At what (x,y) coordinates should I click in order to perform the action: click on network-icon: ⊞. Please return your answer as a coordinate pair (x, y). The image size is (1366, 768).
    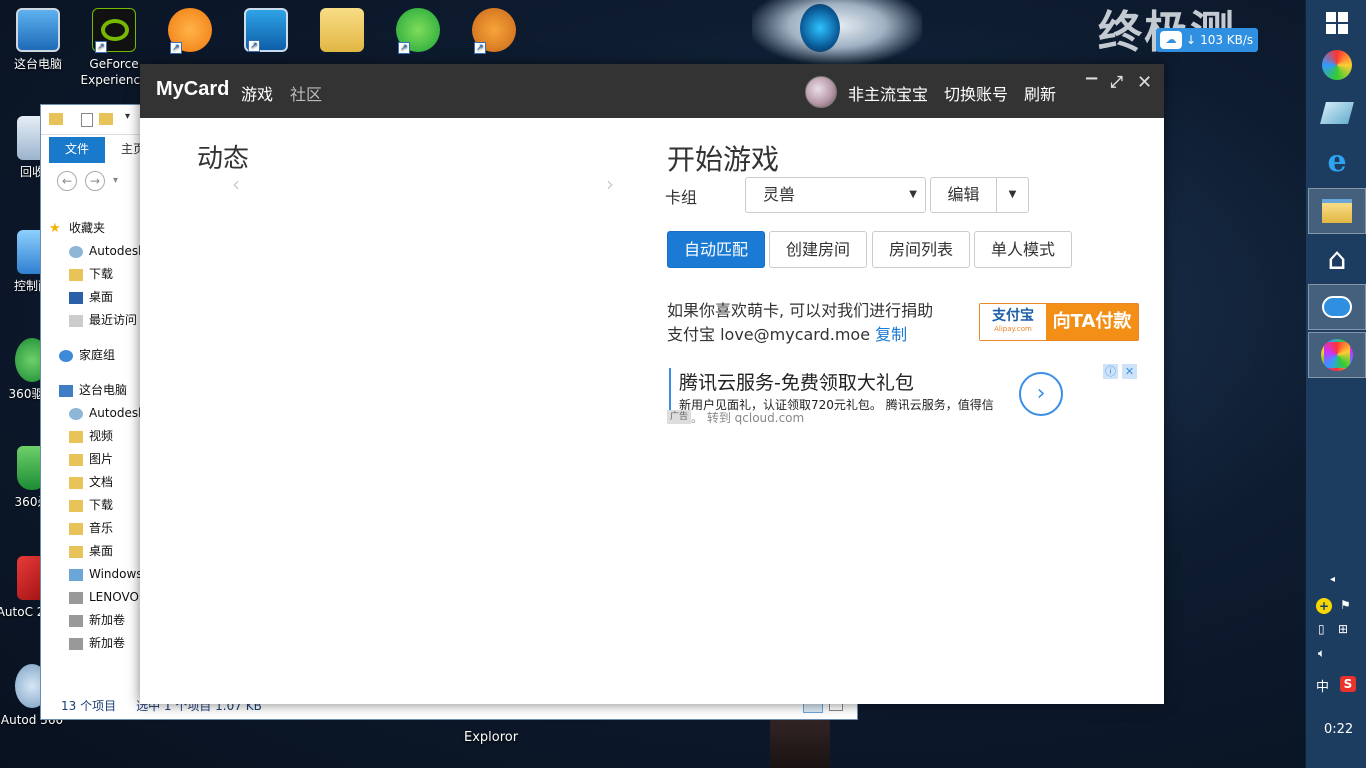
    Looking at the image, I should click on (1343, 629).